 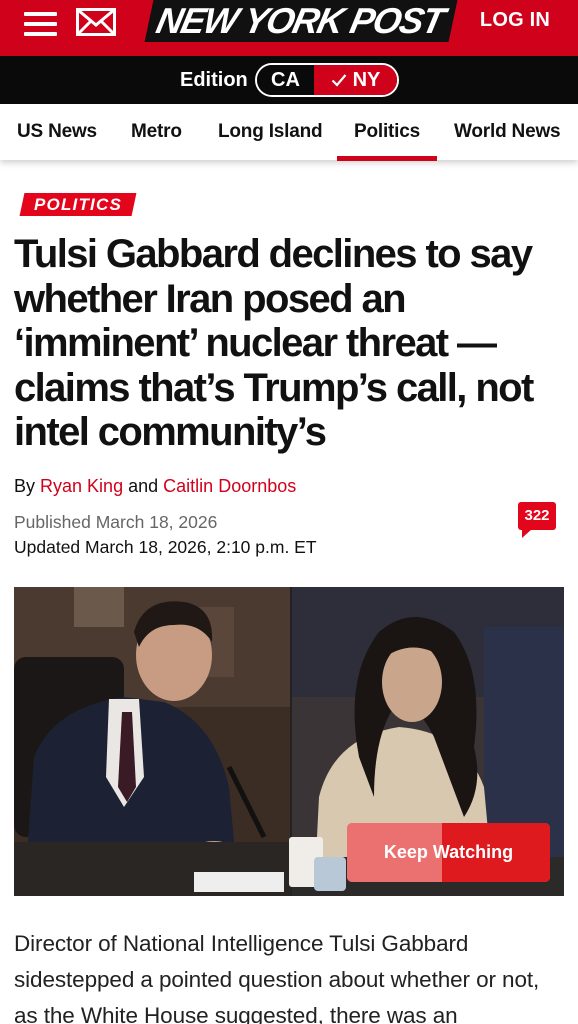 I want to click on byline-prefix: By, so click(x=25, y=486).